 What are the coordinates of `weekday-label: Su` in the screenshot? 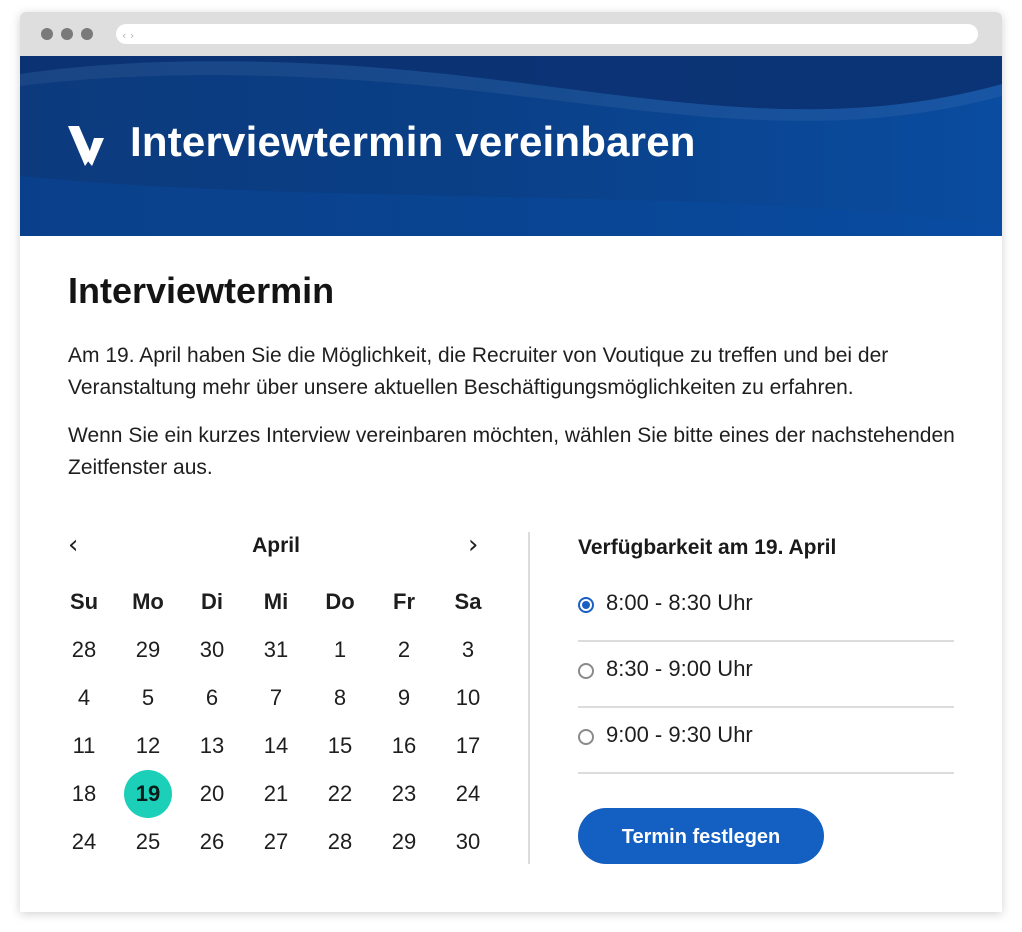 It's located at (84, 601).